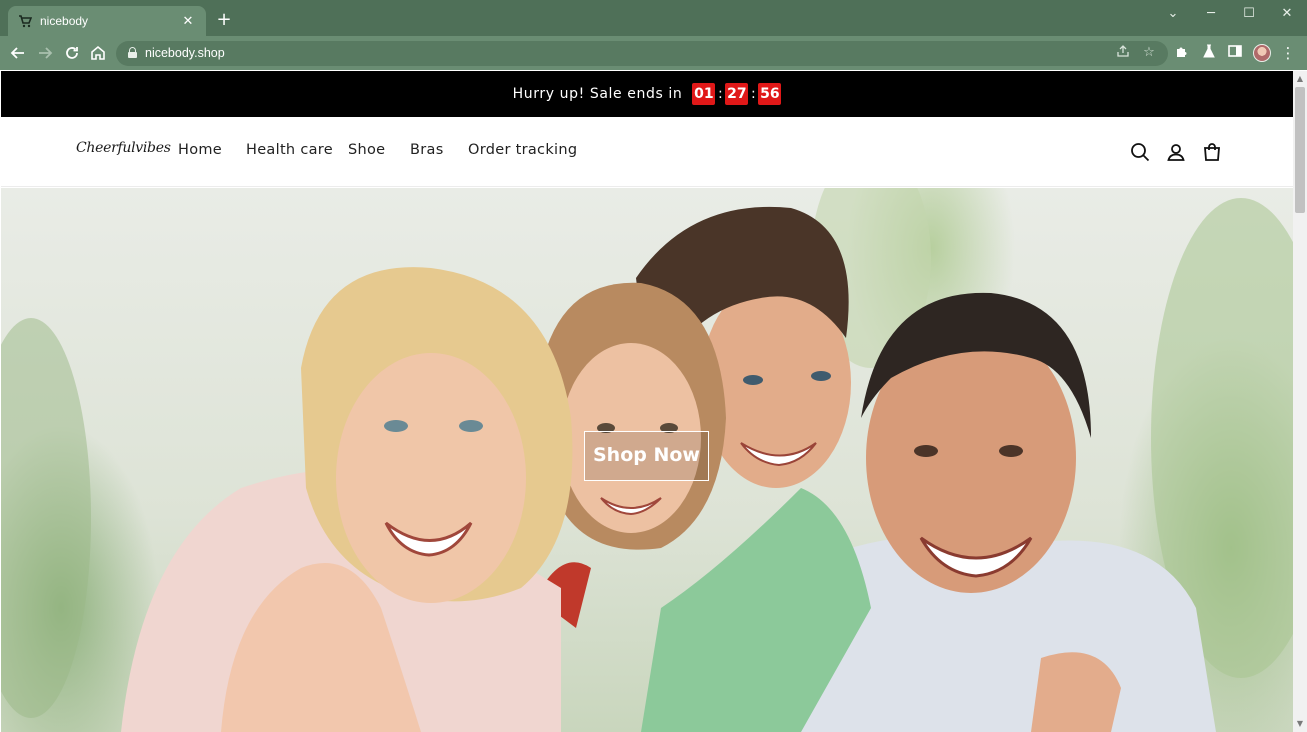 This screenshot has width=1307, height=732. What do you see at coordinates (1300, 150) in the screenshot?
I see `scrollbar-thumb` at bounding box center [1300, 150].